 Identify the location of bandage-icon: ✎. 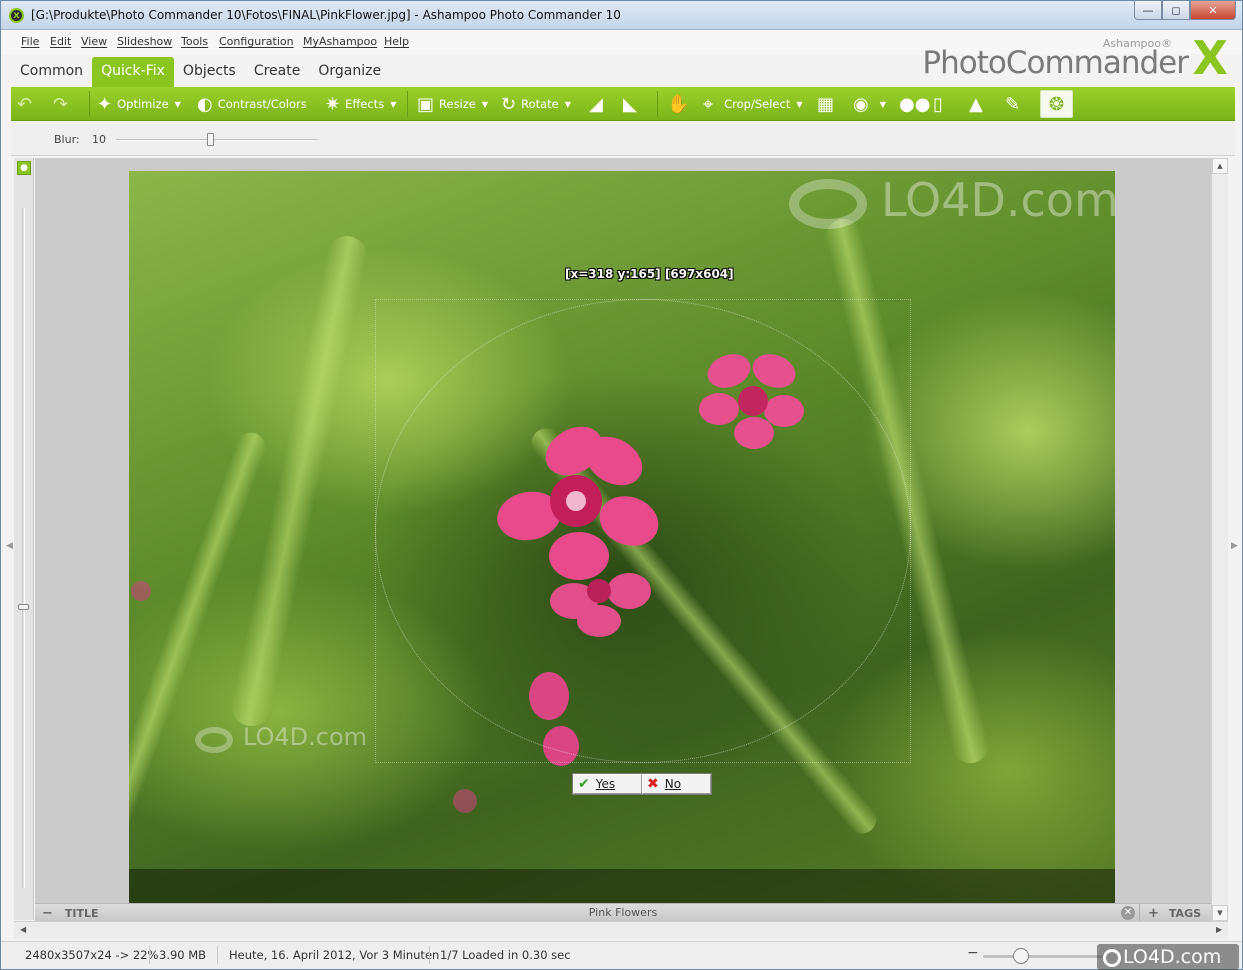
(1013, 104).